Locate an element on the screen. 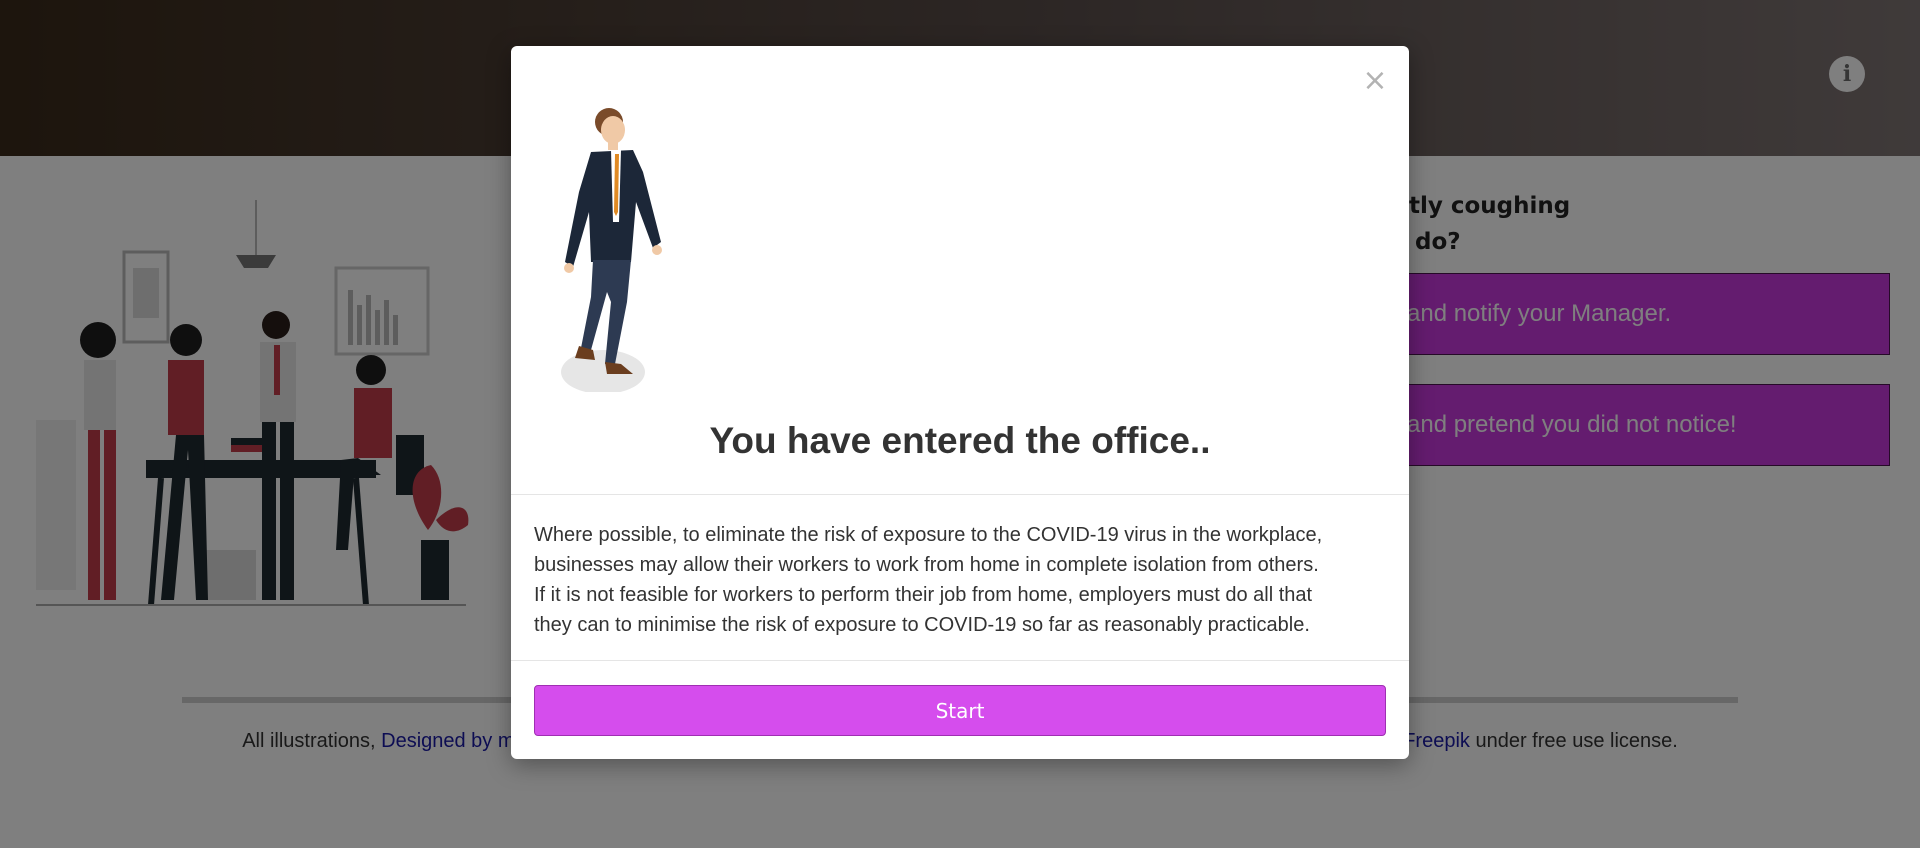 The height and width of the screenshot is (848, 1920). start-button: Start is located at coordinates (960, 710).